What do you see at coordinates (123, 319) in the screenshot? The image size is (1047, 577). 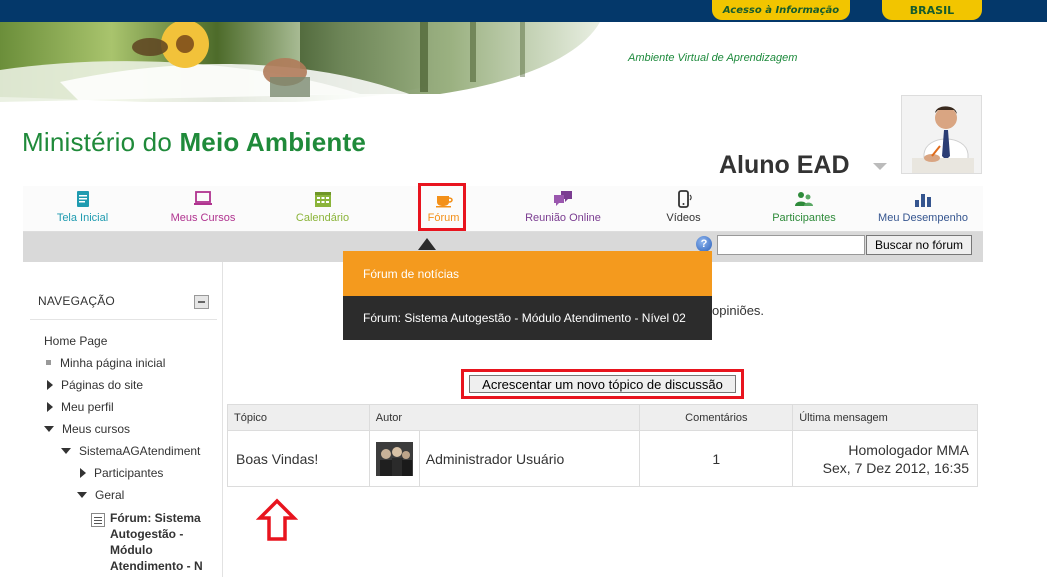 I see `divider` at bounding box center [123, 319].